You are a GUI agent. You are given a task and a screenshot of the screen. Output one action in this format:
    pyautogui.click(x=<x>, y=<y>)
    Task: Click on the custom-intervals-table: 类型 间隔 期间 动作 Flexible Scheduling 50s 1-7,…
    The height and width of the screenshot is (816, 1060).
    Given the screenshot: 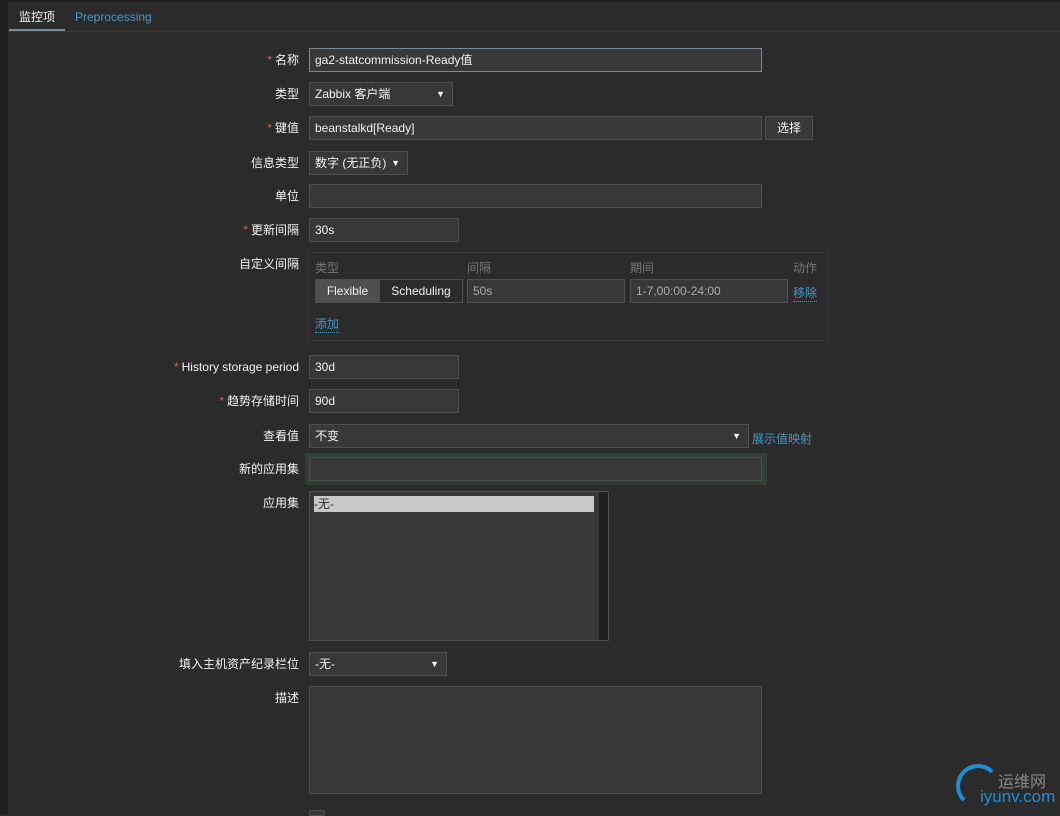 What is the action you would take?
    pyautogui.click(x=568, y=296)
    